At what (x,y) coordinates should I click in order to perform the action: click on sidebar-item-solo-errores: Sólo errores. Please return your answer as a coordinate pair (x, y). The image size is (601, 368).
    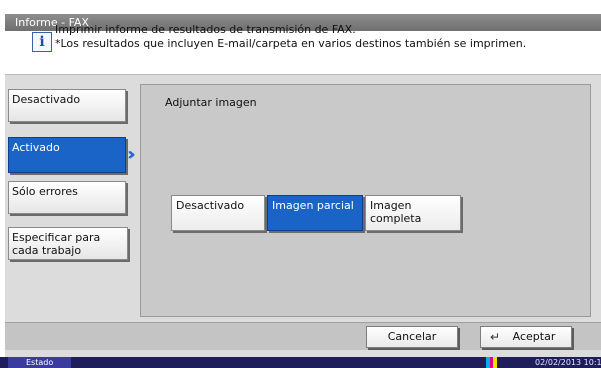
    Looking at the image, I should click on (67, 197).